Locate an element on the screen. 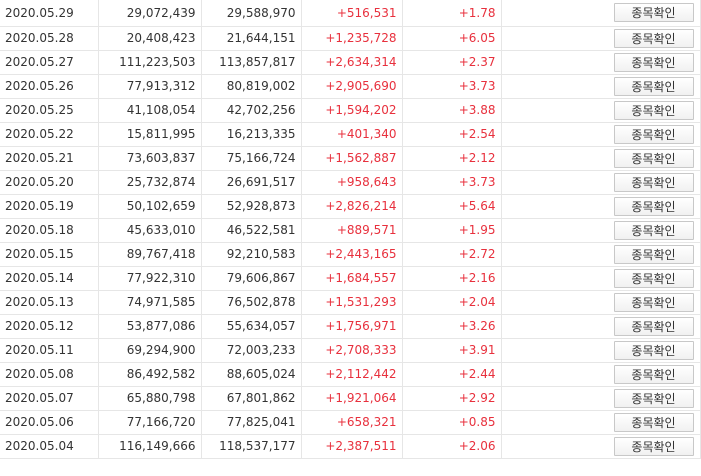 The width and height of the screenshot is (701, 476). change-cell: +1,562,887 is located at coordinates (352, 158).